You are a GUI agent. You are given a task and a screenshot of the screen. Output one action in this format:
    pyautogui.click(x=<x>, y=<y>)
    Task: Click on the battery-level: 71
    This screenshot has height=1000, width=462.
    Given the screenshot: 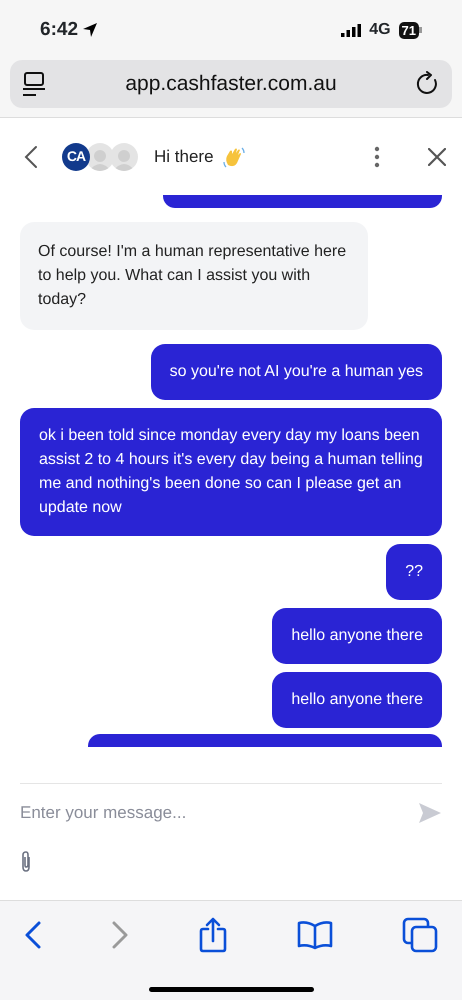 What is the action you would take?
    pyautogui.click(x=408, y=30)
    